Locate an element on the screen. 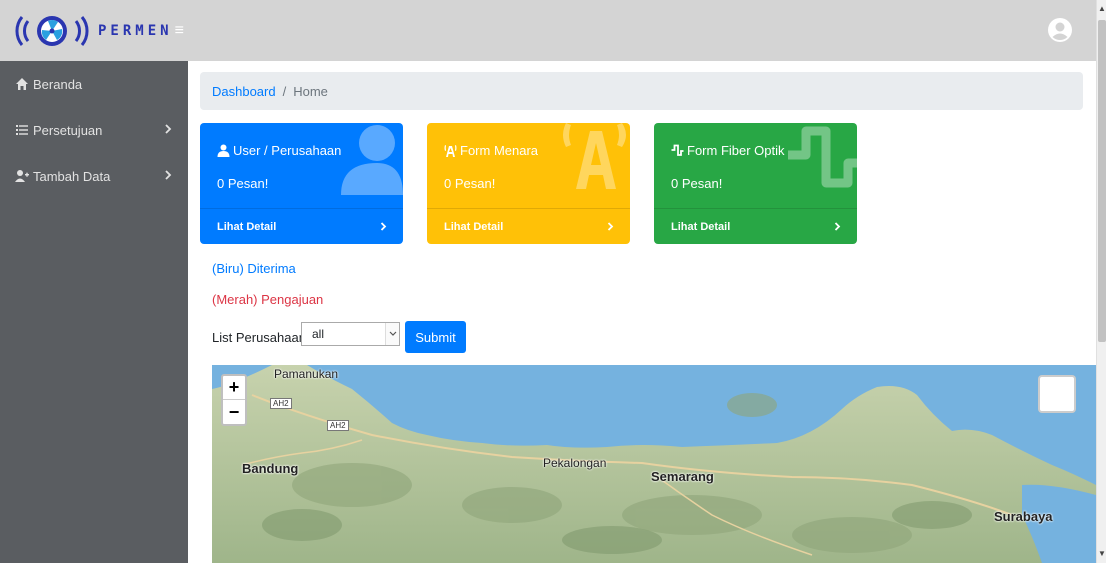 Image resolution: width=1106 pixels, height=563 pixels. logo-icon is located at coordinates (52, 30).